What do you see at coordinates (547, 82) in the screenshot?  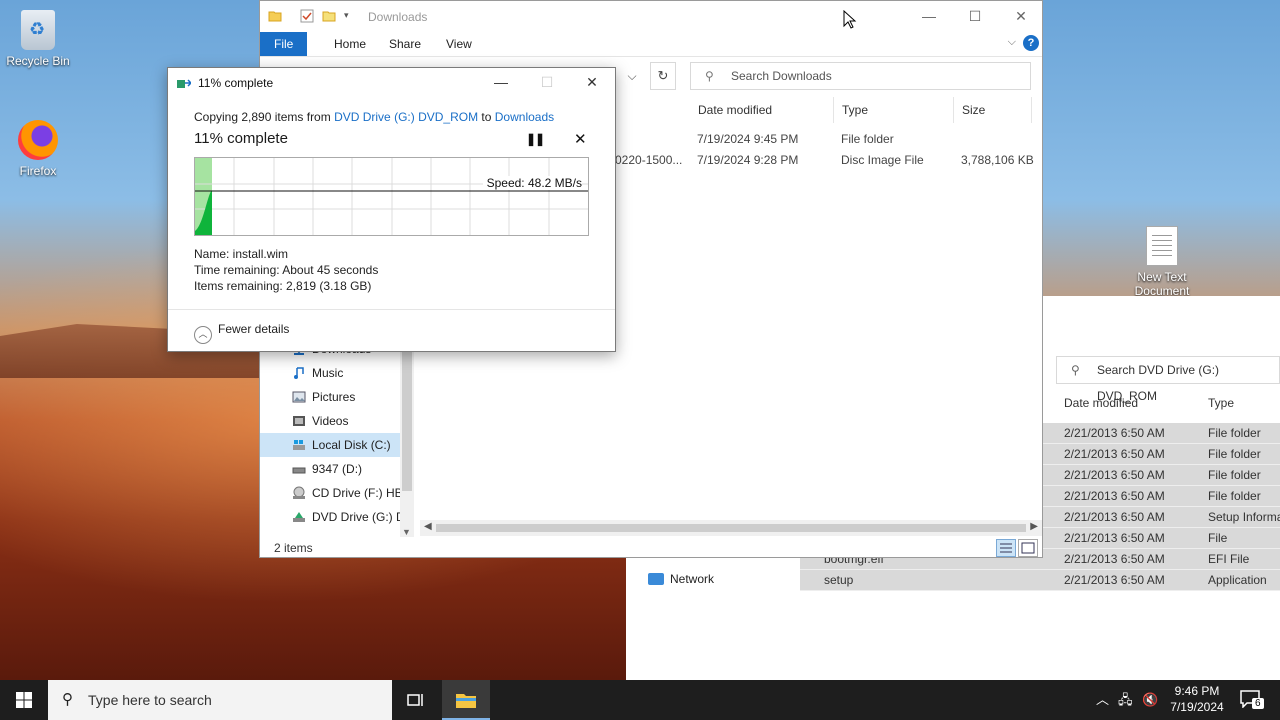 I see `dialog-maximize-button: ☐` at bounding box center [547, 82].